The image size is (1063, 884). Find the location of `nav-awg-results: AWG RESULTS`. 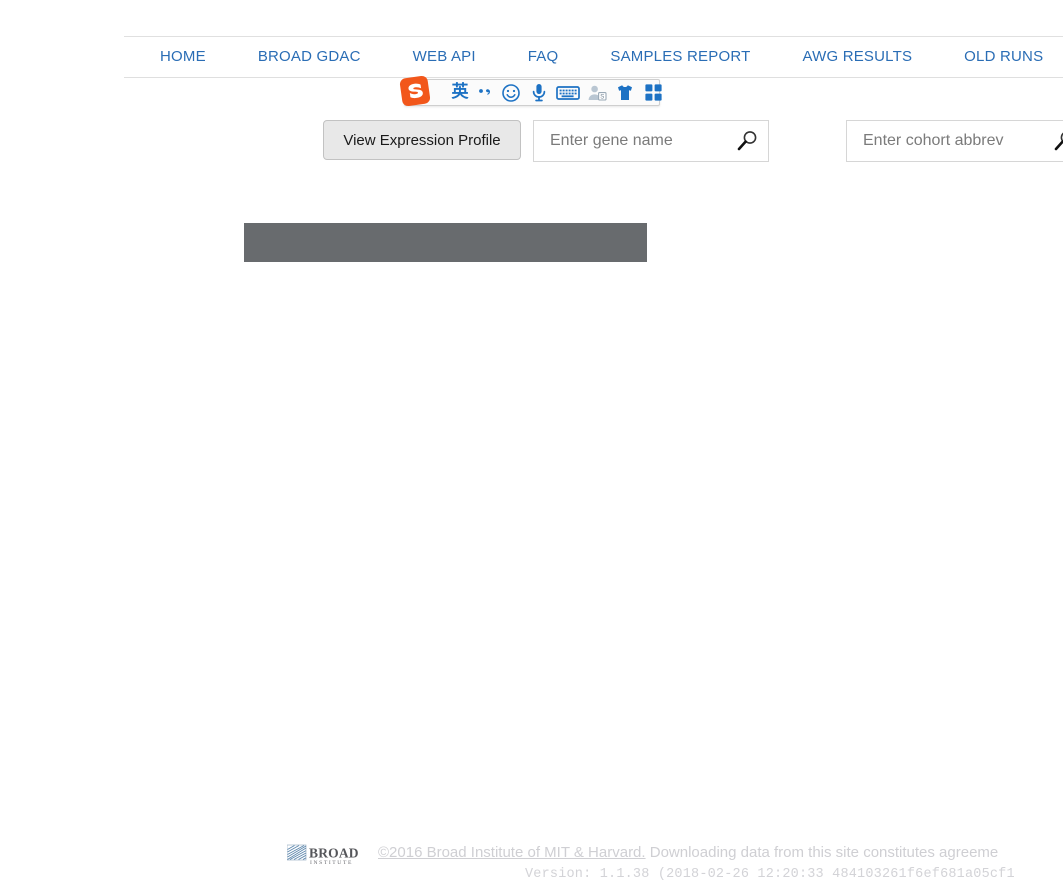

nav-awg-results: AWG RESULTS is located at coordinates (857, 57).